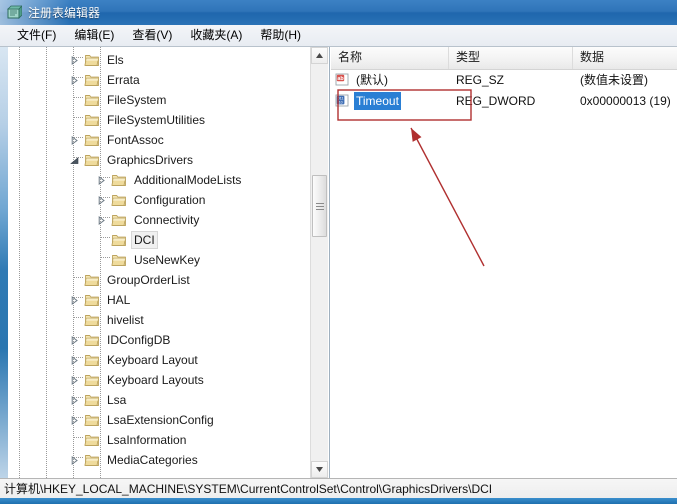 The height and width of the screenshot is (504, 677). Describe the element at coordinates (511, 58) in the screenshot. I see `column-header-type: 类型` at that location.